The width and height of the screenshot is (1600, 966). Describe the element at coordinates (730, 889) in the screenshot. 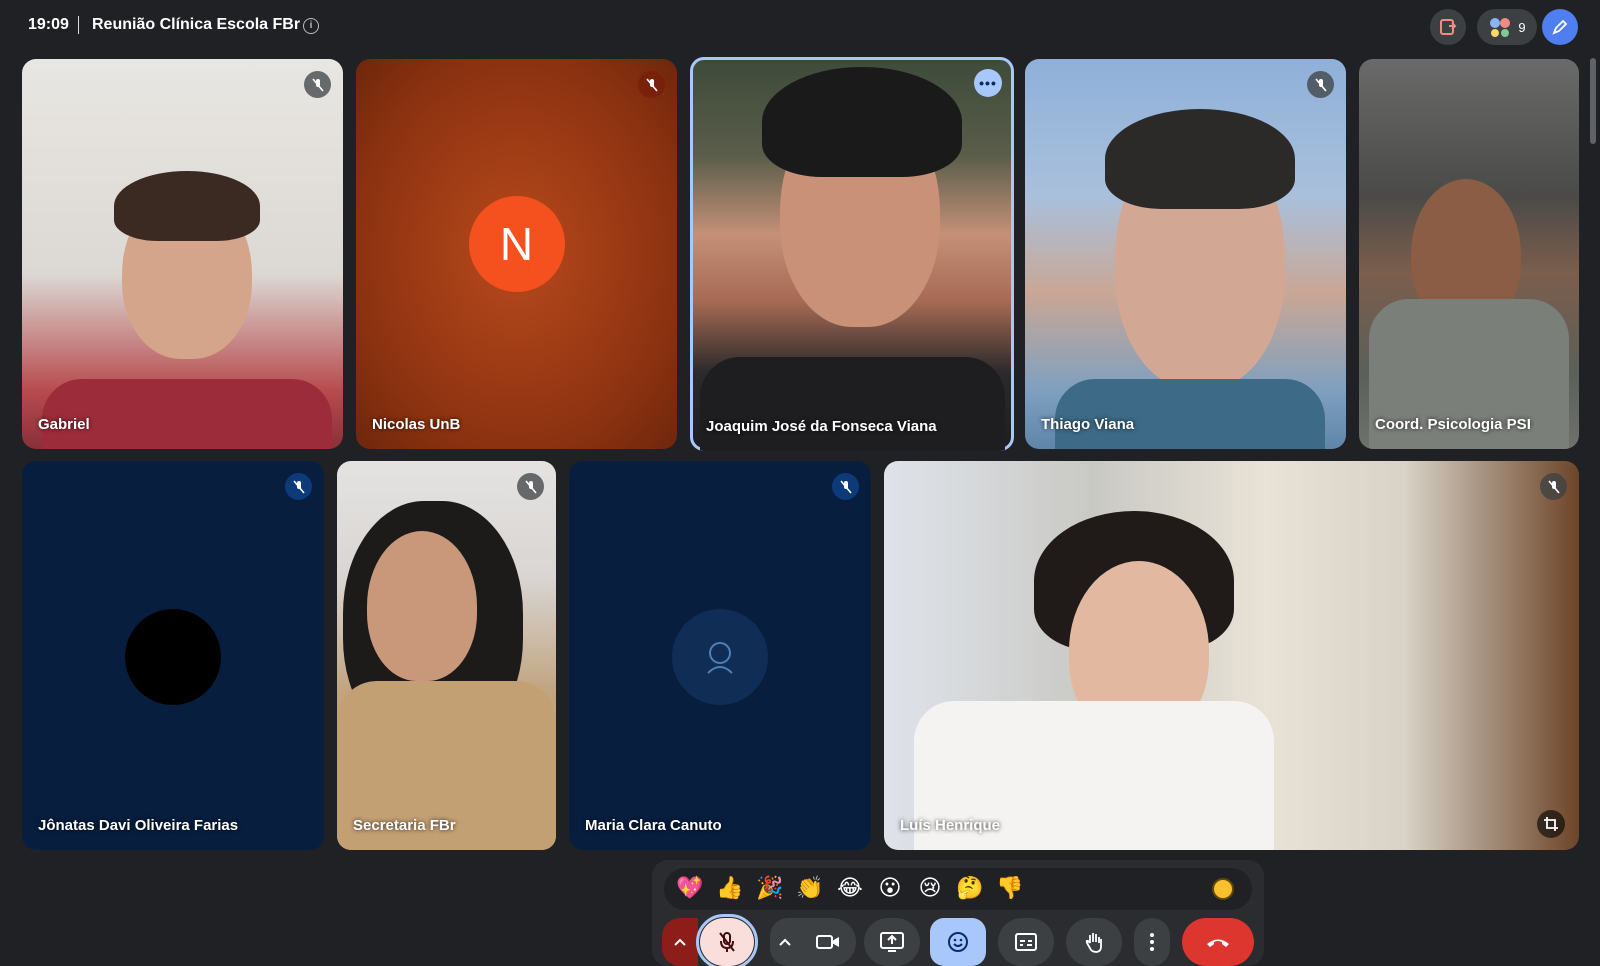

I see `reaction-thumbs-up: 👍` at that location.